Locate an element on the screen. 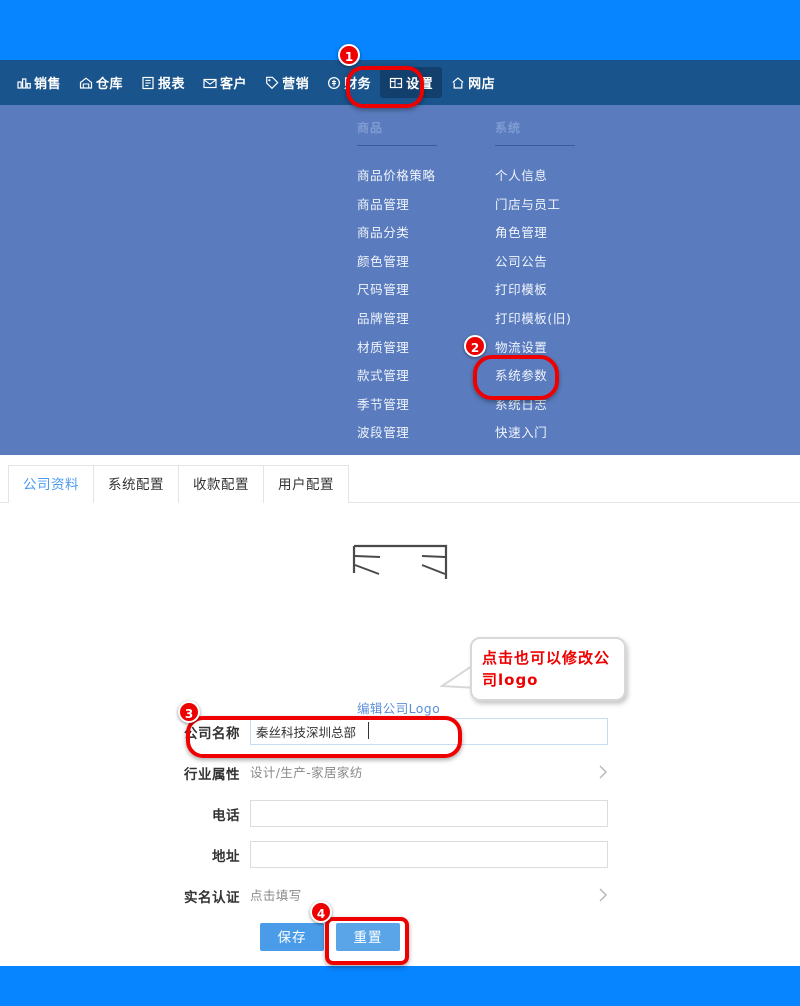 The image size is (800, 1006). address-field-wrap is located at coordinates (429, 854).